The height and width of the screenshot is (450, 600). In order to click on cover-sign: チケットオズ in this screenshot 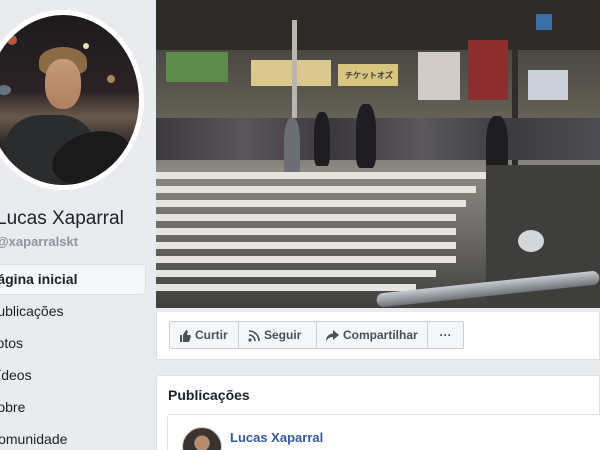, I will do `click(369, 75)`.